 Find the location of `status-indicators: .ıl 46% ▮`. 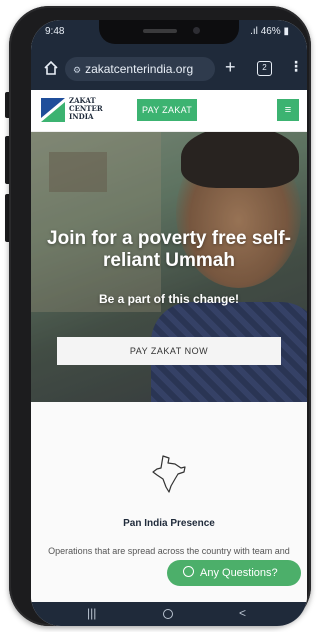

status-indicators: .ıl 46% ▮ is located at coordinates (269, 31).